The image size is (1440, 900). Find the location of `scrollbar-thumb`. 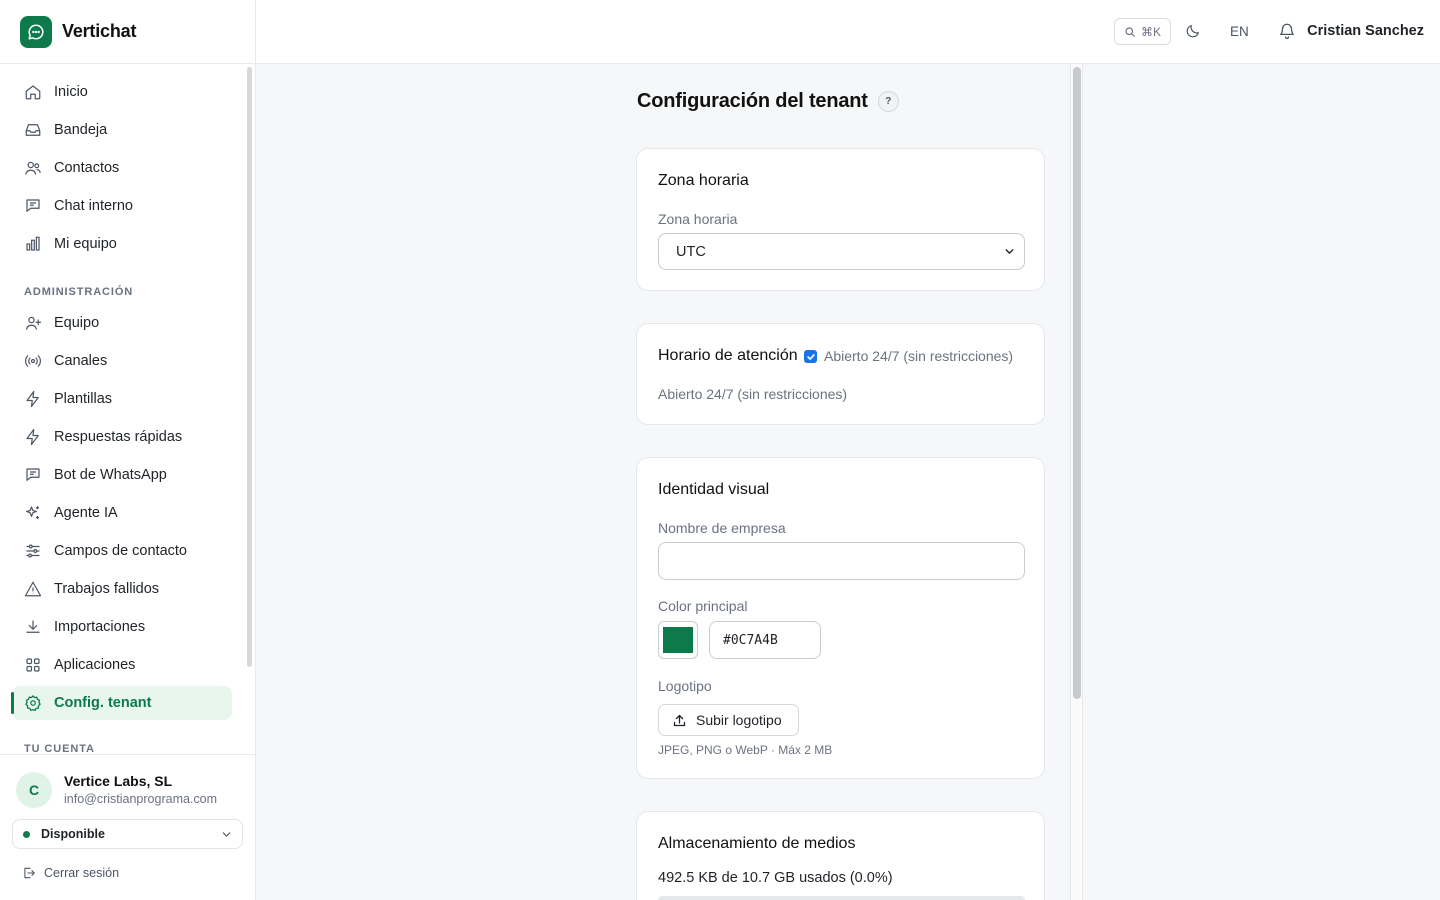

scrollbar-thumb is located at coordinates (1077, 383).